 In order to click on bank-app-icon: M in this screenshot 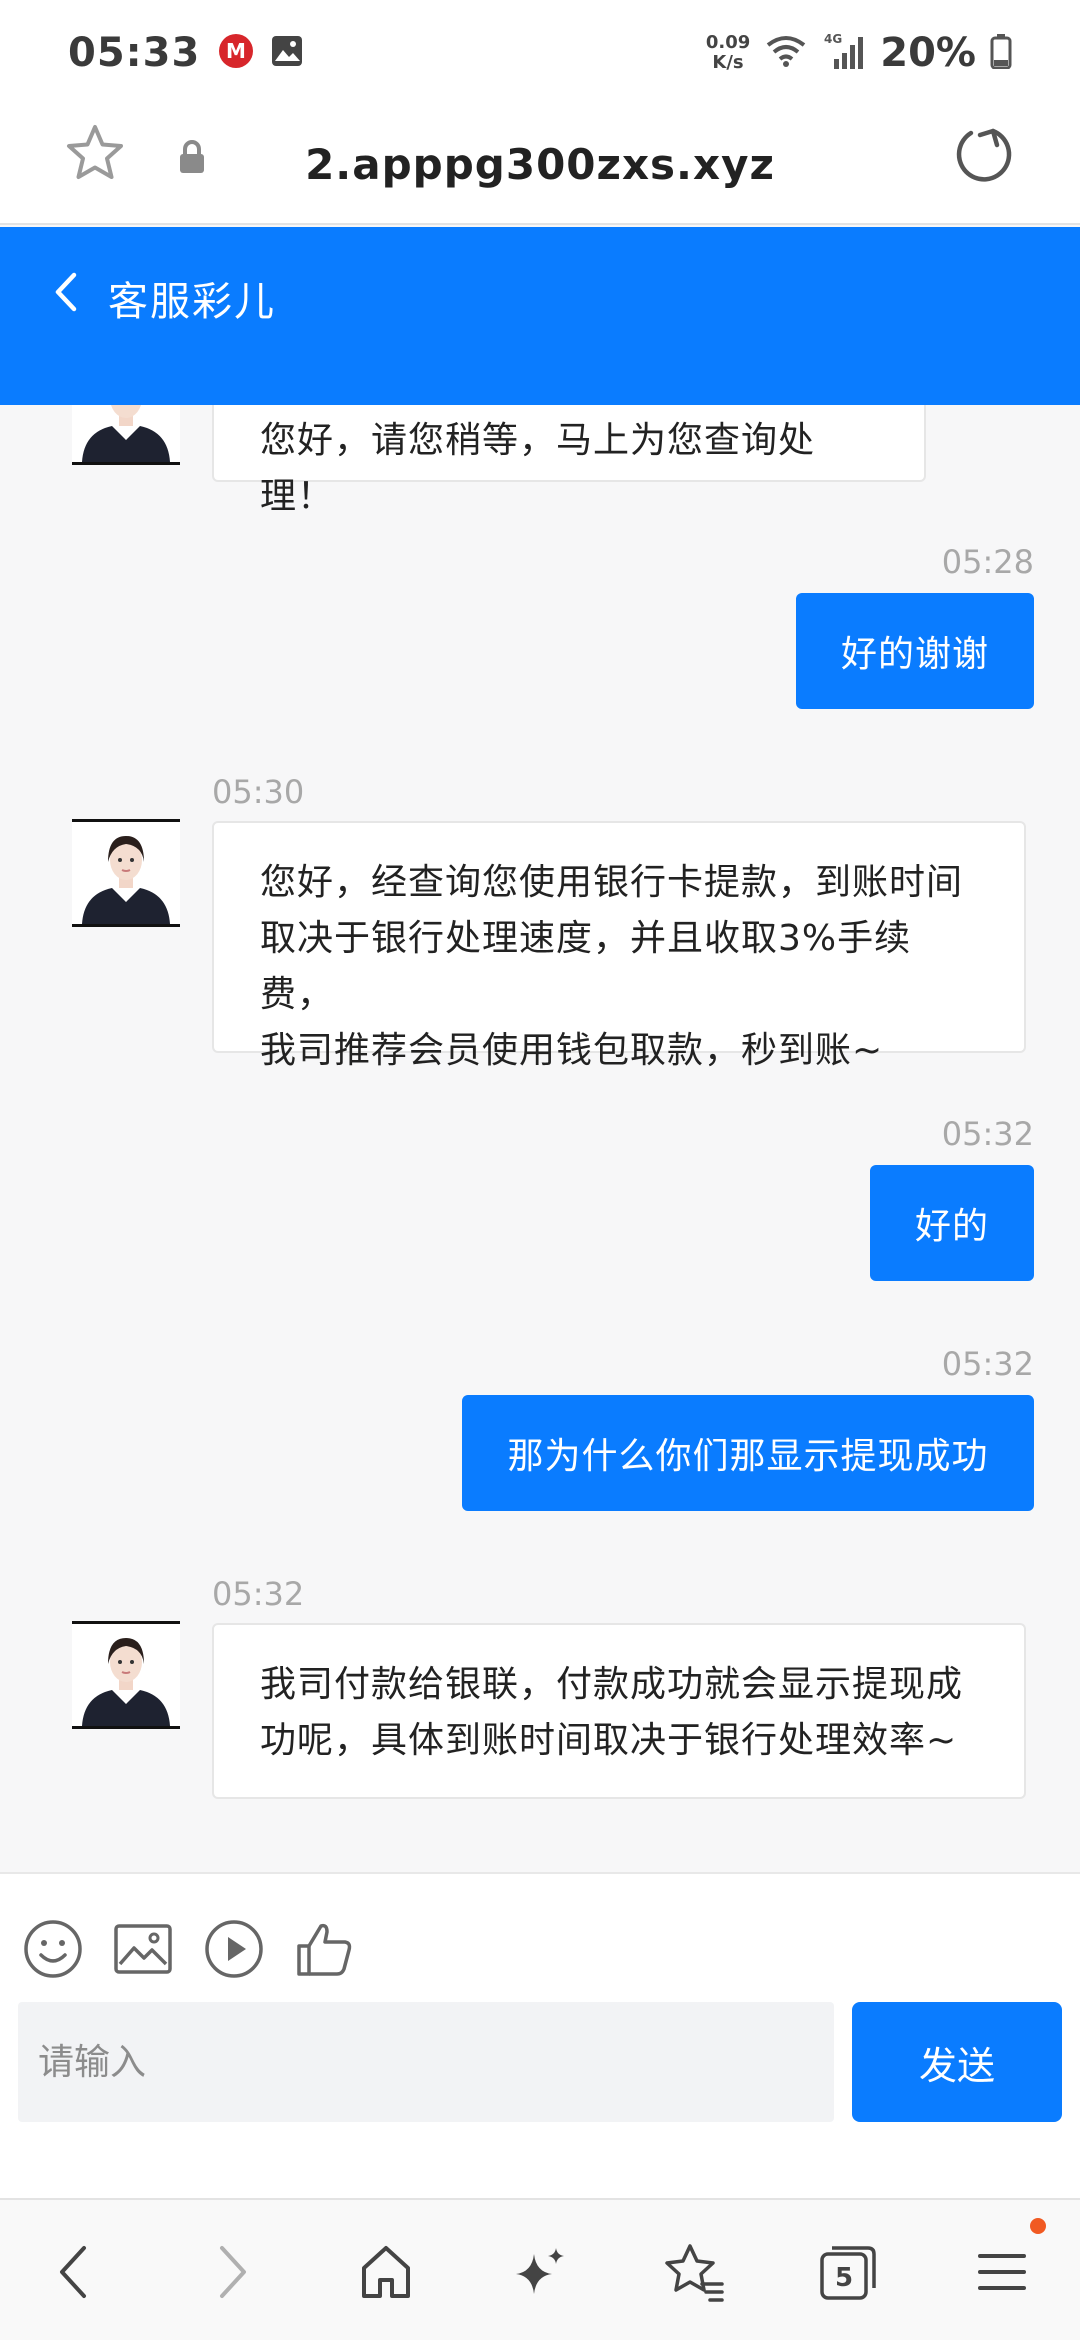, I will do `click(236, 53)`.